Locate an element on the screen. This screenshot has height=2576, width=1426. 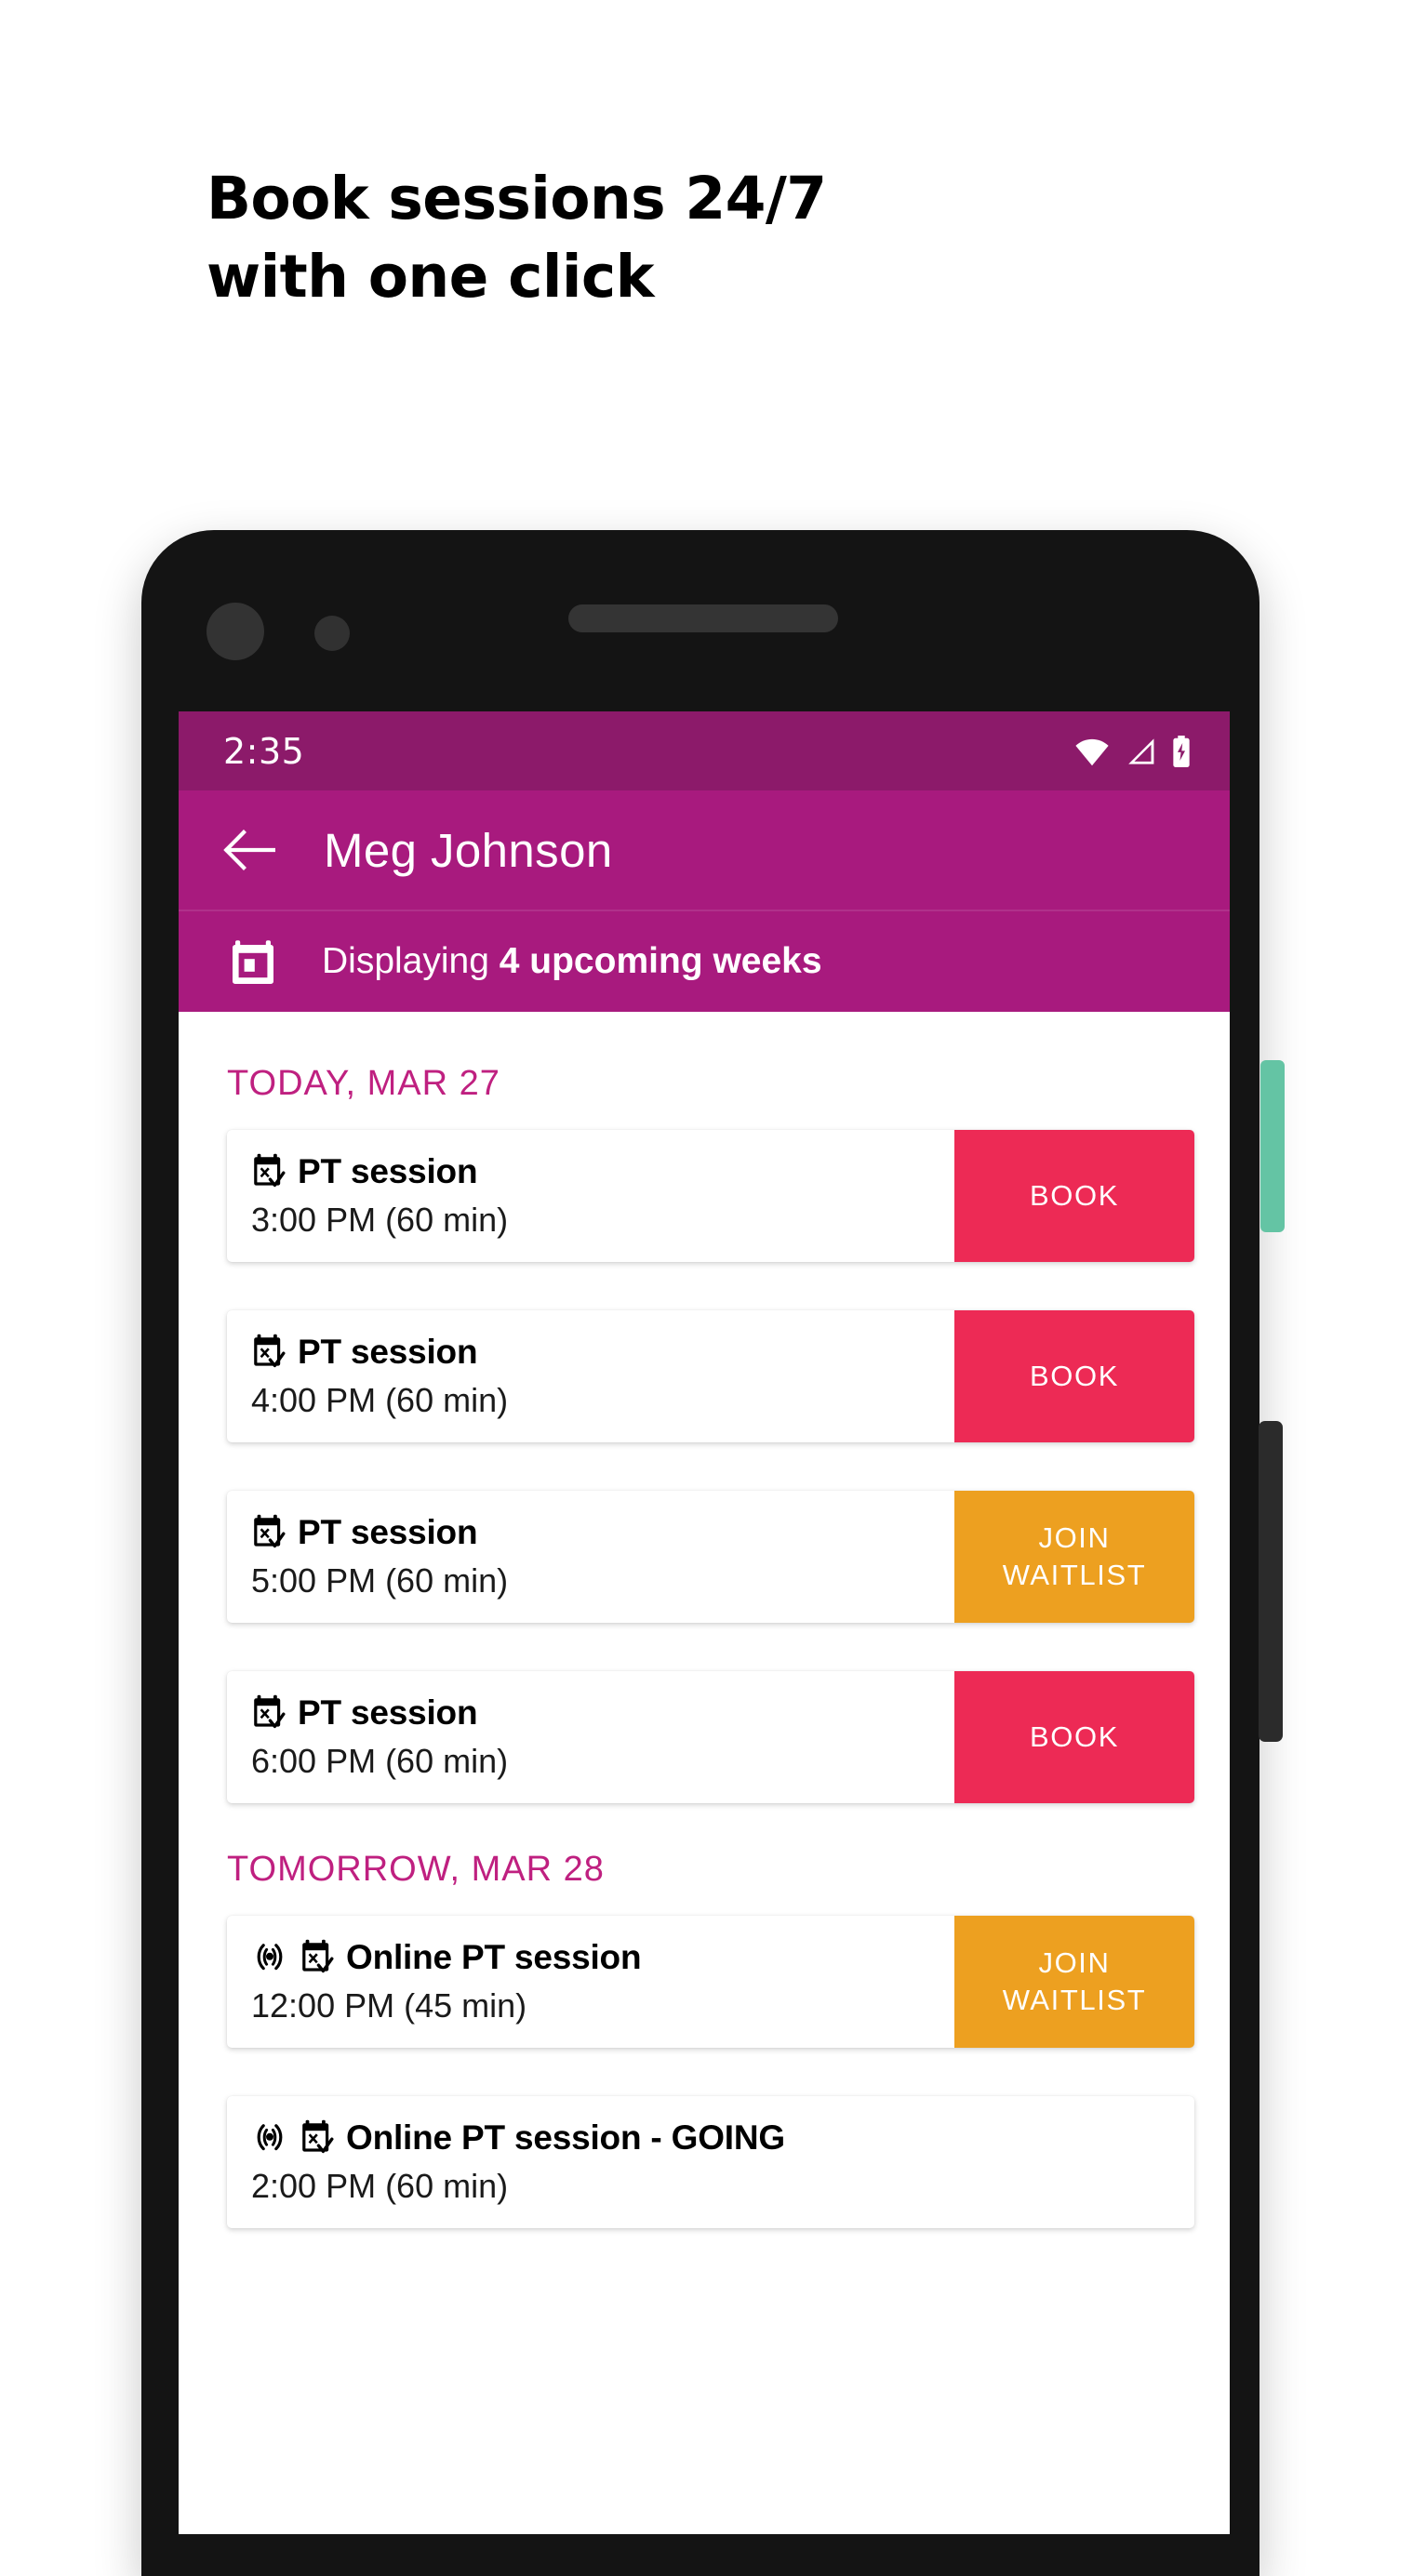
back-arrow-icon is located at coordinates (249, 850).